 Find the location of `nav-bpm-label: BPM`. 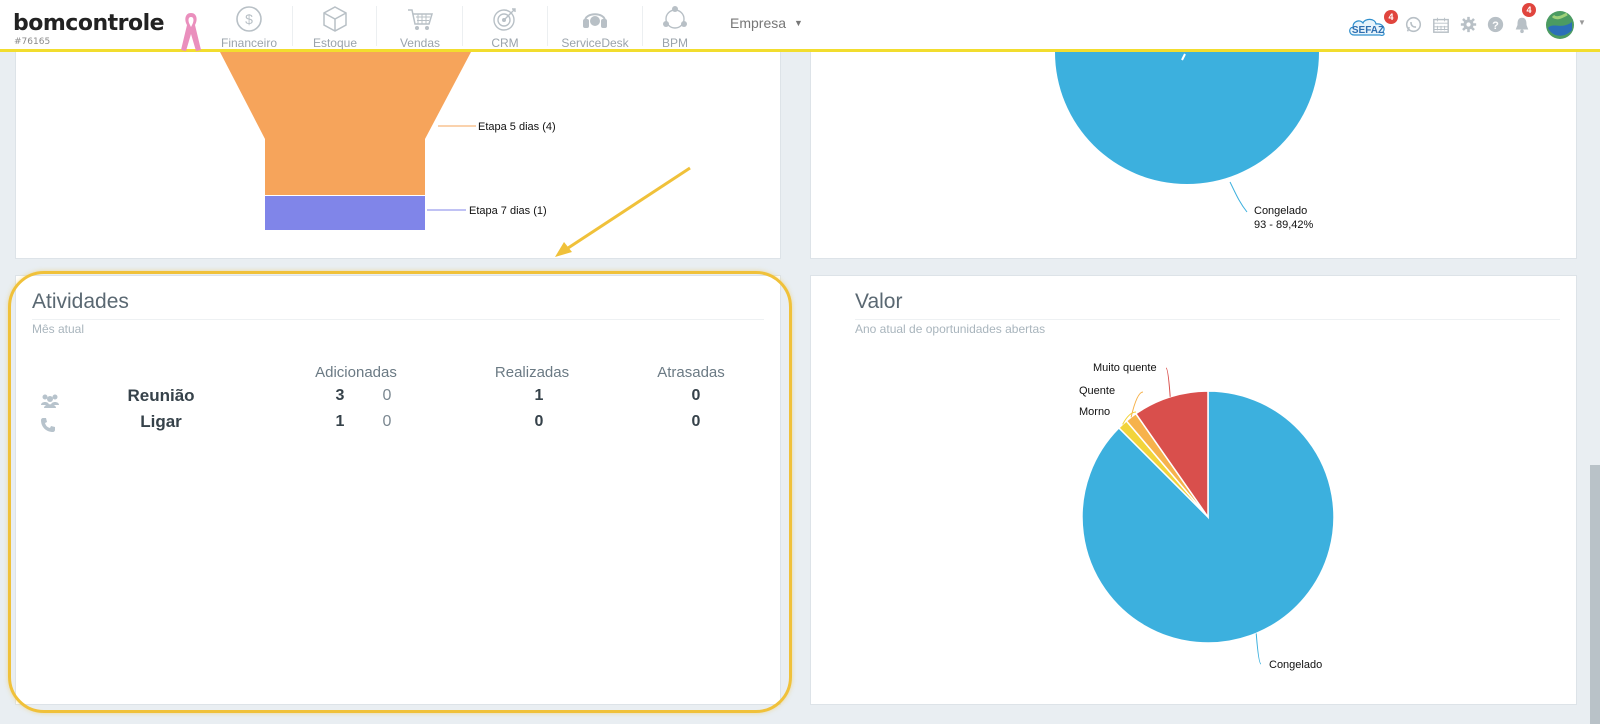

nav-bpm-label: BPM is located at coordinates (674, 43).